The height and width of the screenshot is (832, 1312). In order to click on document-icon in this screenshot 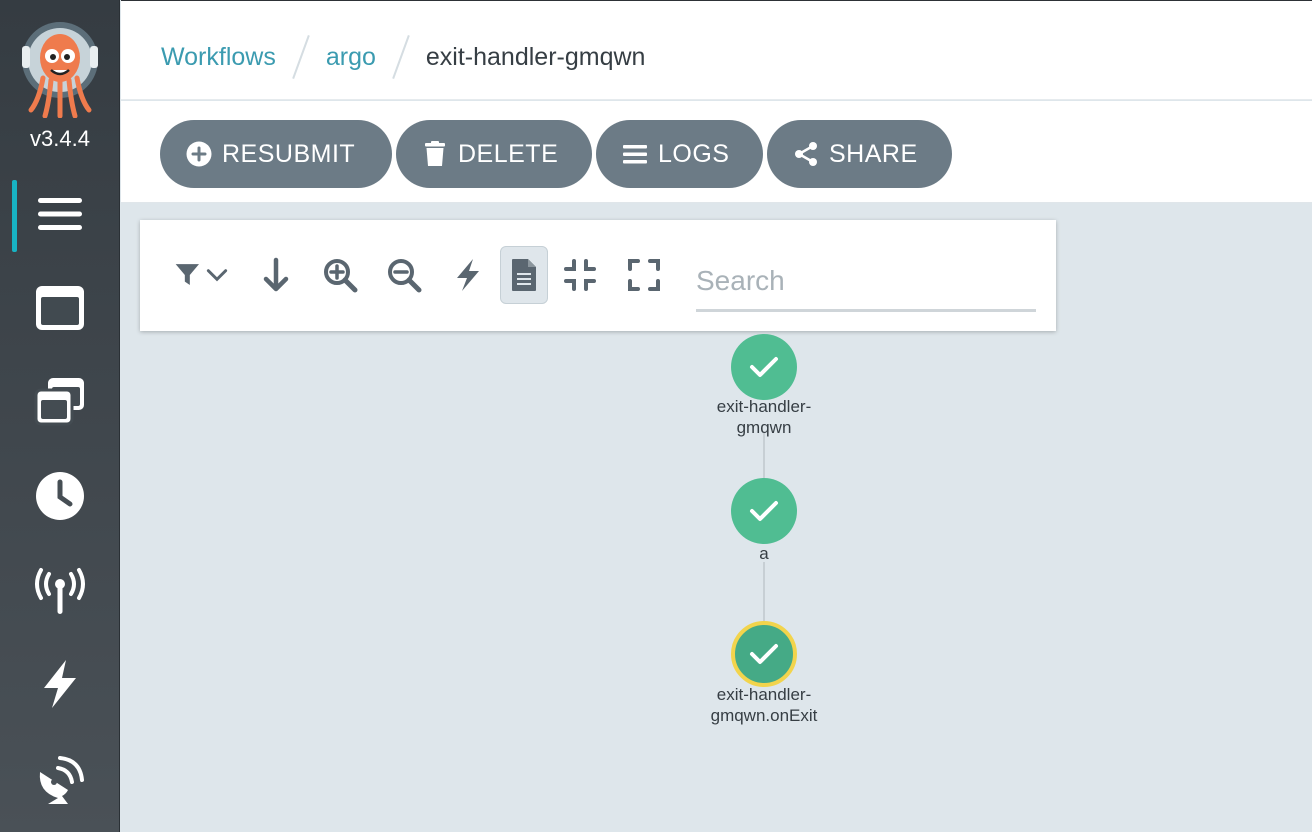, I will do `click(524, 275)`.